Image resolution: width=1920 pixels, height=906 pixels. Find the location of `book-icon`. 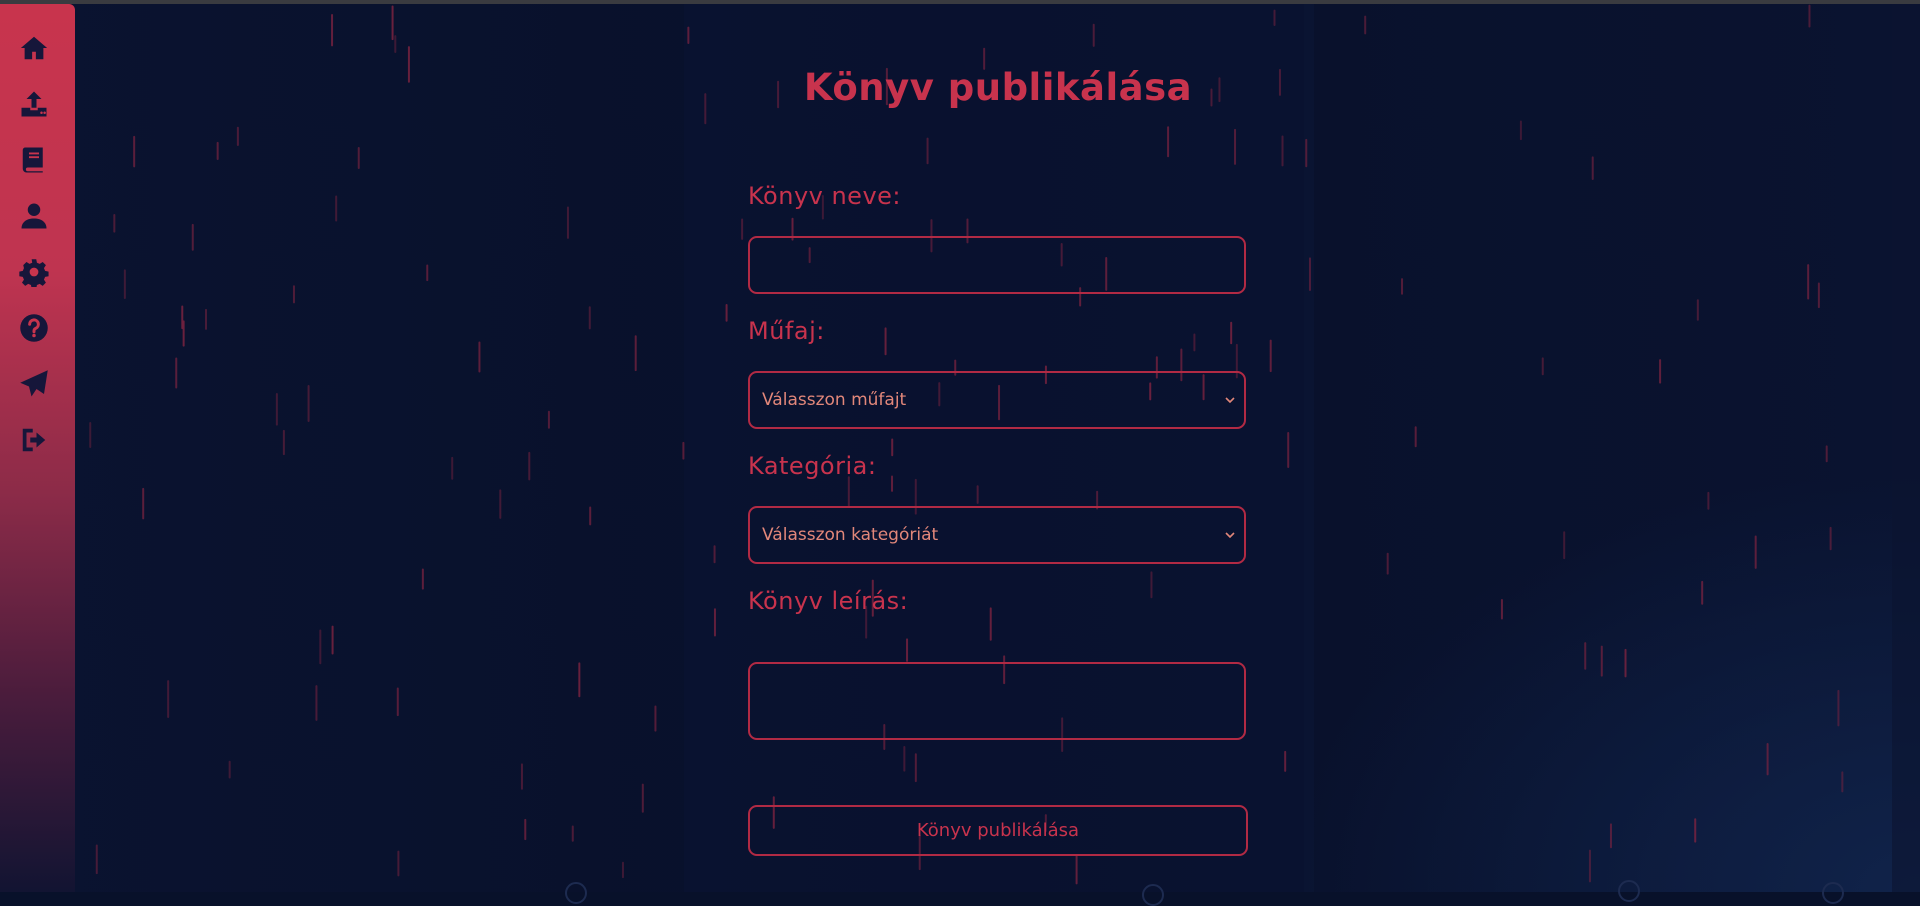

book-icon is located at coordinates (32, 160).